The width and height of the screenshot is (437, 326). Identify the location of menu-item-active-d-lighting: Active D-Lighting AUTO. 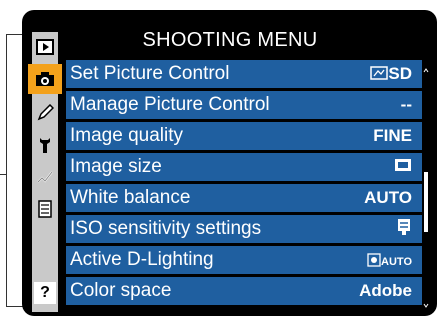
(244, 260).